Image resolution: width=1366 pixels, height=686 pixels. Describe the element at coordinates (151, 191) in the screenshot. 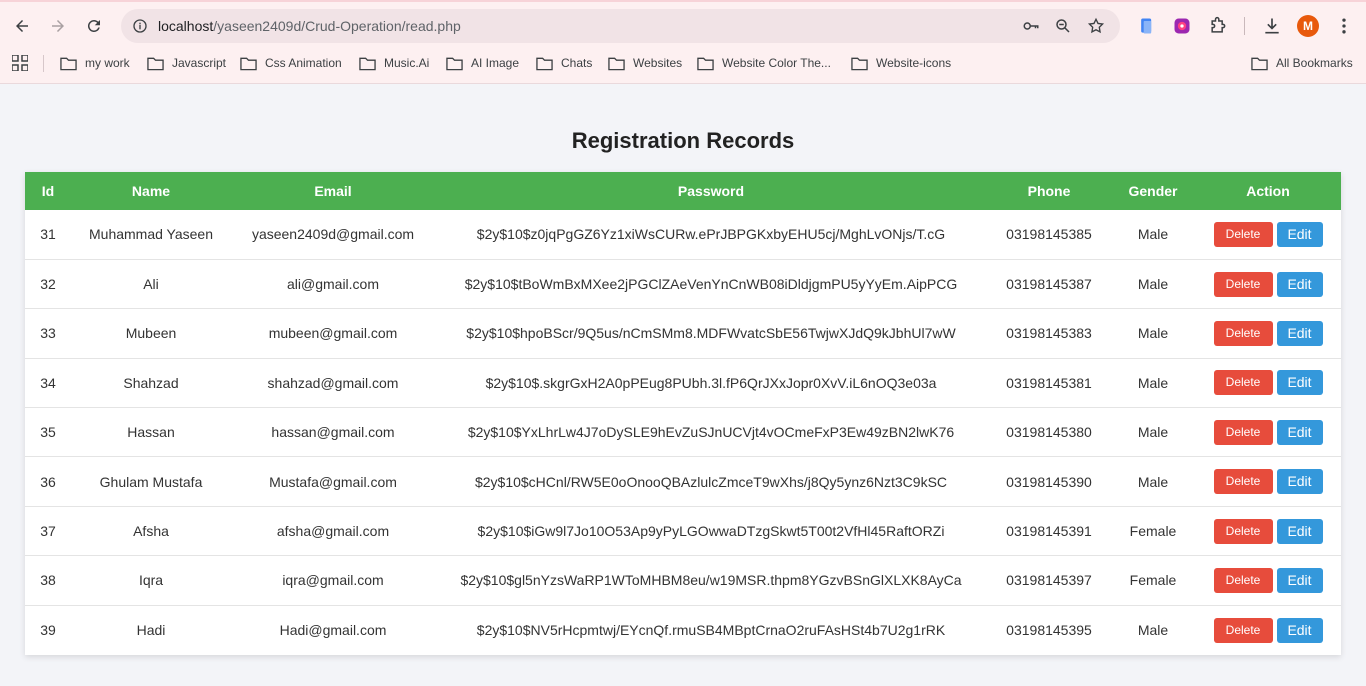

I see `column-header-name: Name` at that location.